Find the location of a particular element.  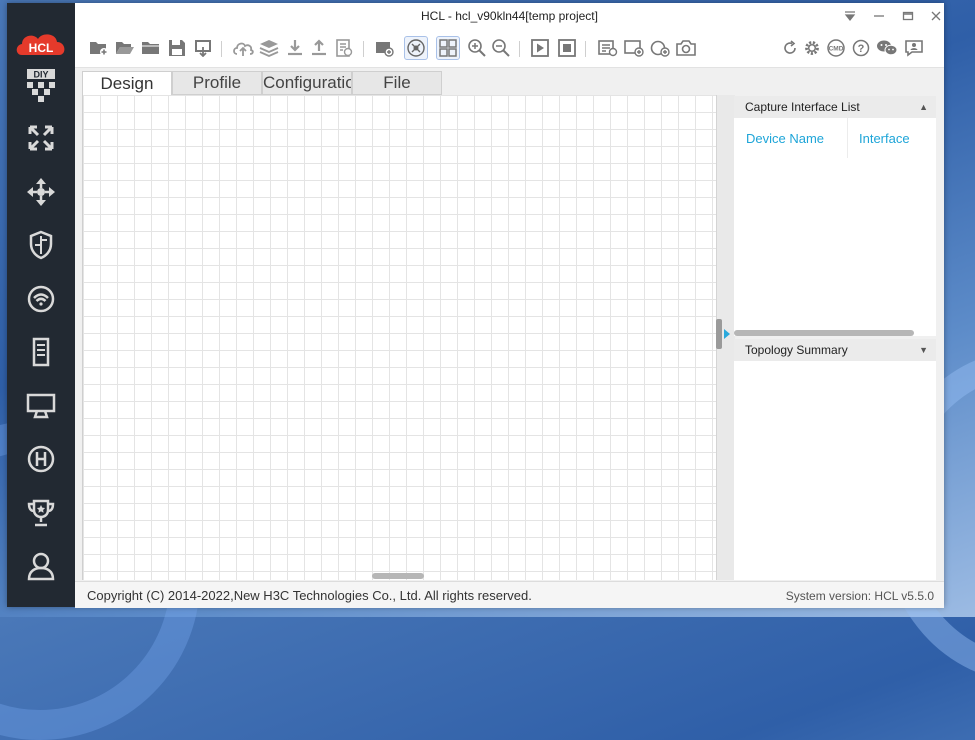

add-device-icon is located at coordinates (384, 48).